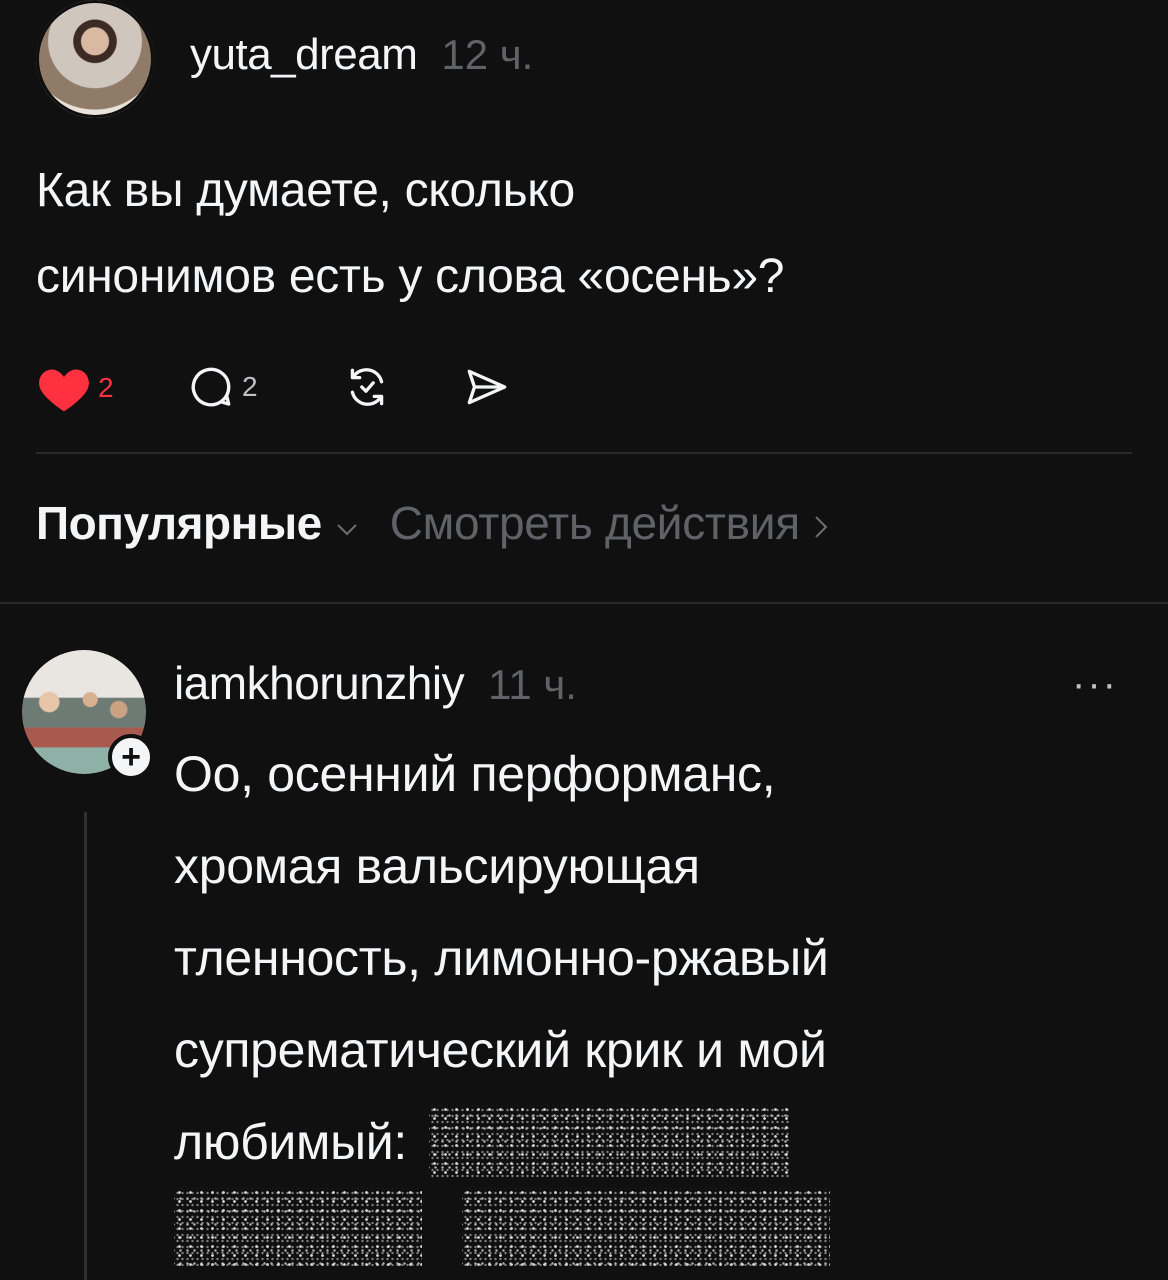 The height and width of the screenshot is (1280, 1168). Describe the element at coordinates (305, 190) in the screenshot. I see `post-text-line: Как вы думаете, сколько` at that location.